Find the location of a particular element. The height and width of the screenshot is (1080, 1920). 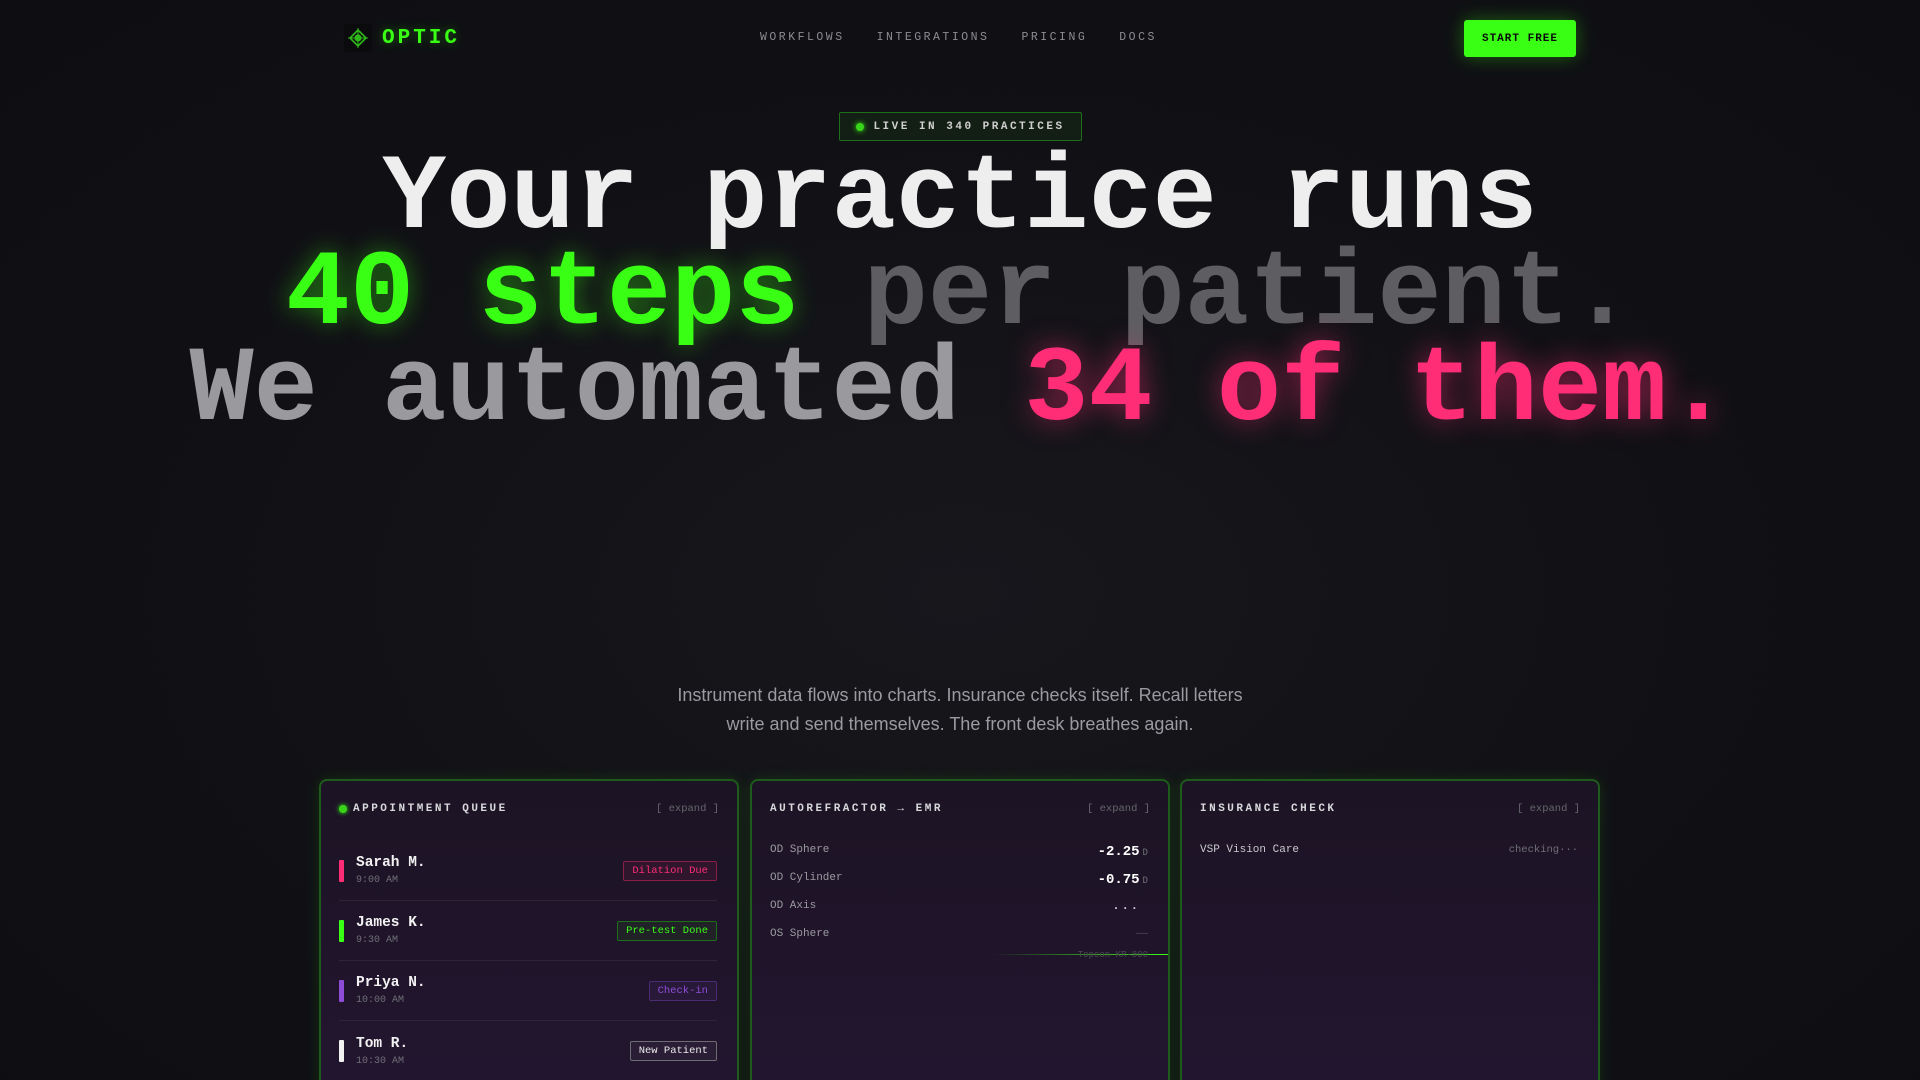

queue-row-info: James K. 9:30 AM is located at coordinates (391, 930).